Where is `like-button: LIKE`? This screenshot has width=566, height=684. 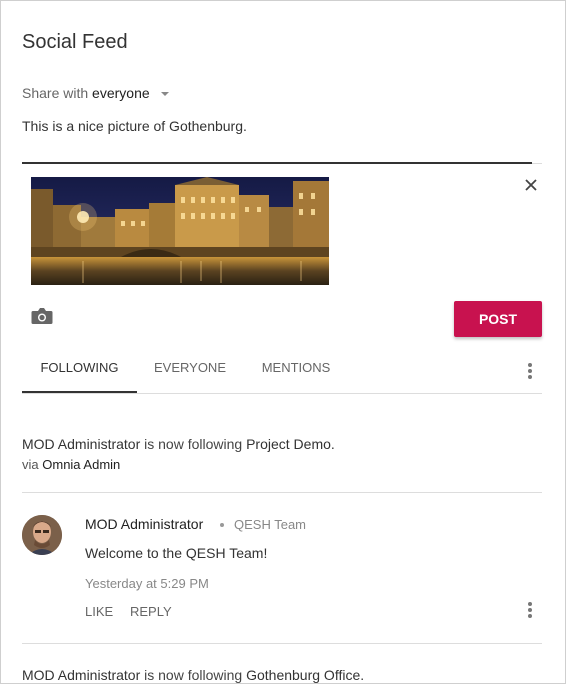 like-button: LIKE is located at coordinates (99, 611).